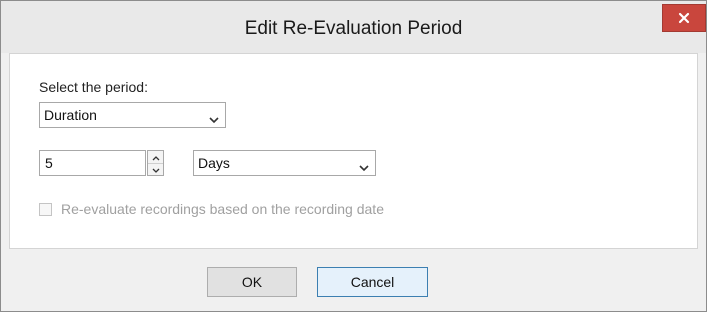 The width and height of the screenshot is (707, 312). Describe the element at coordinates (45, 209) in the screenshot. I see `reevaluate-checkbox` at that location.